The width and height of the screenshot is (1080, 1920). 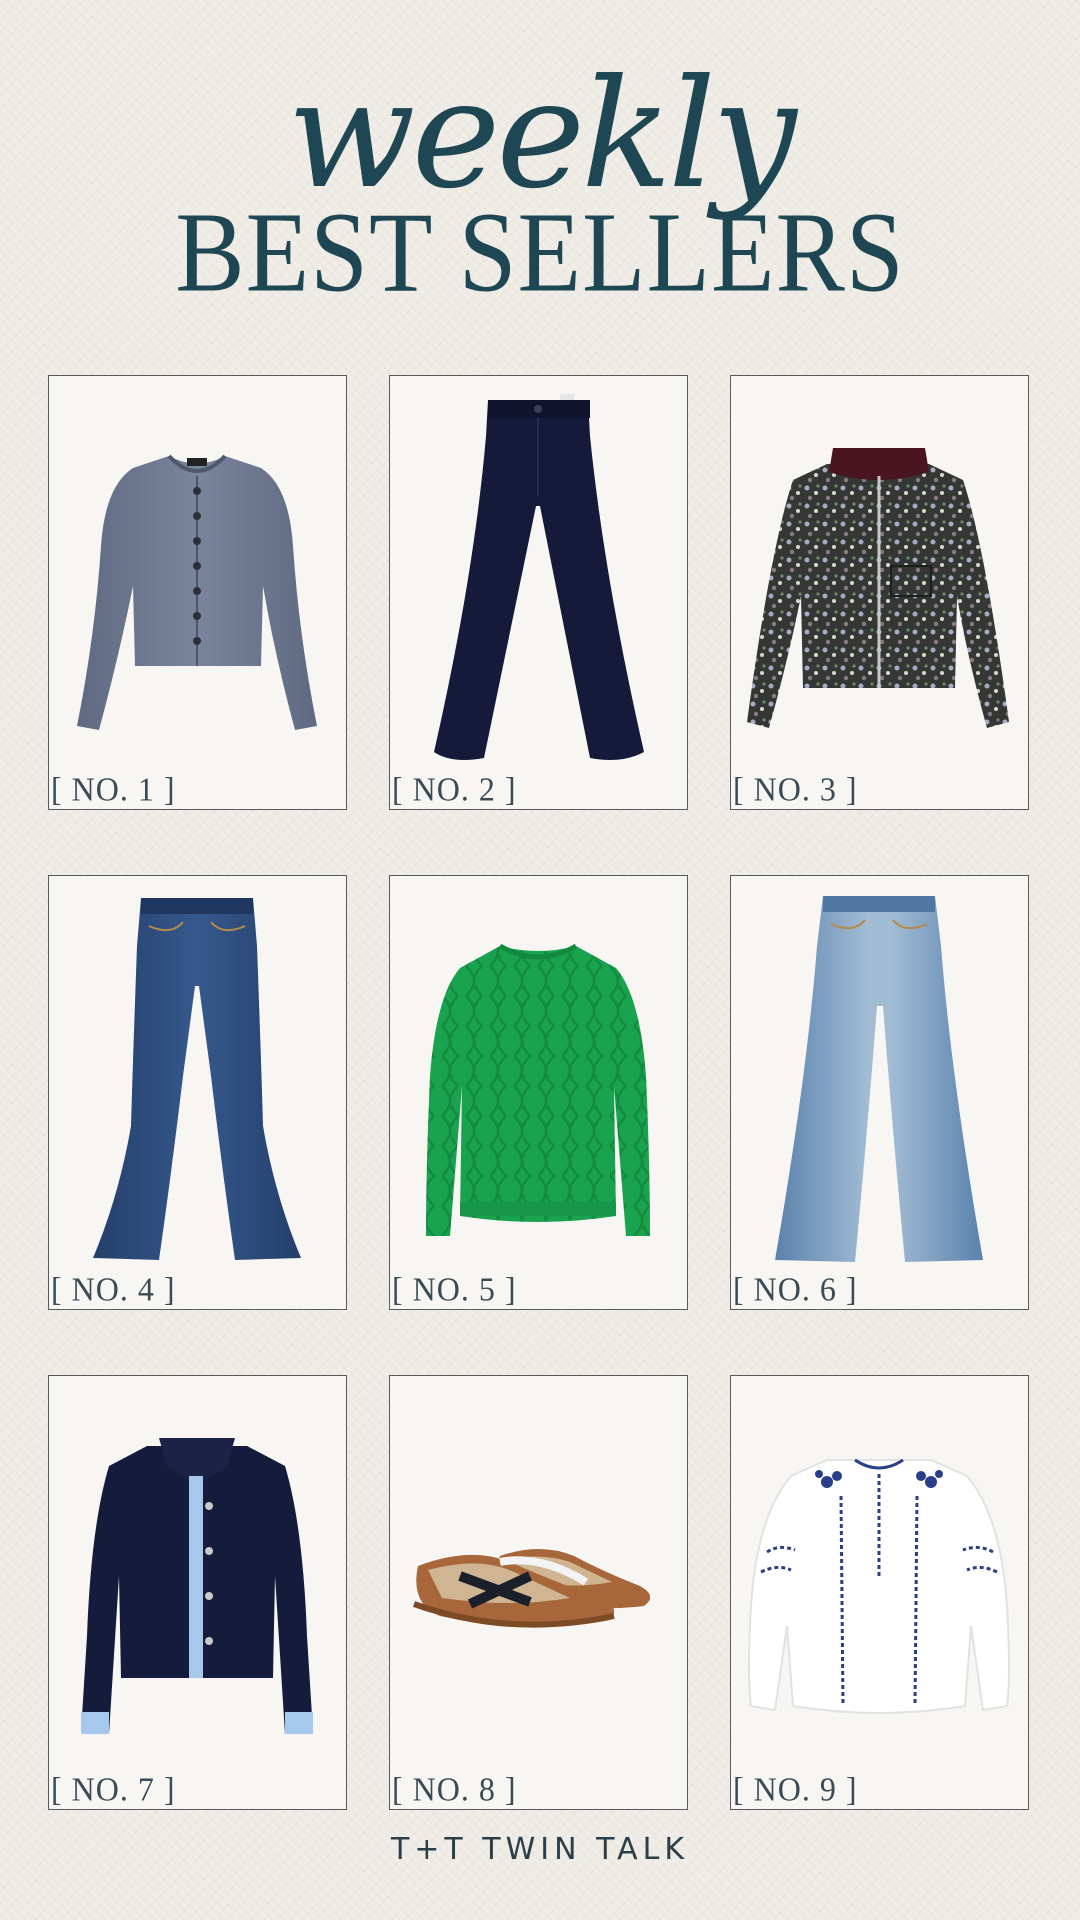 What do you see at coordinates (540, 1849) in the screenshot?
I see `brand-footer: T+T TWIN TALK` at bounding box center [540, 1849].